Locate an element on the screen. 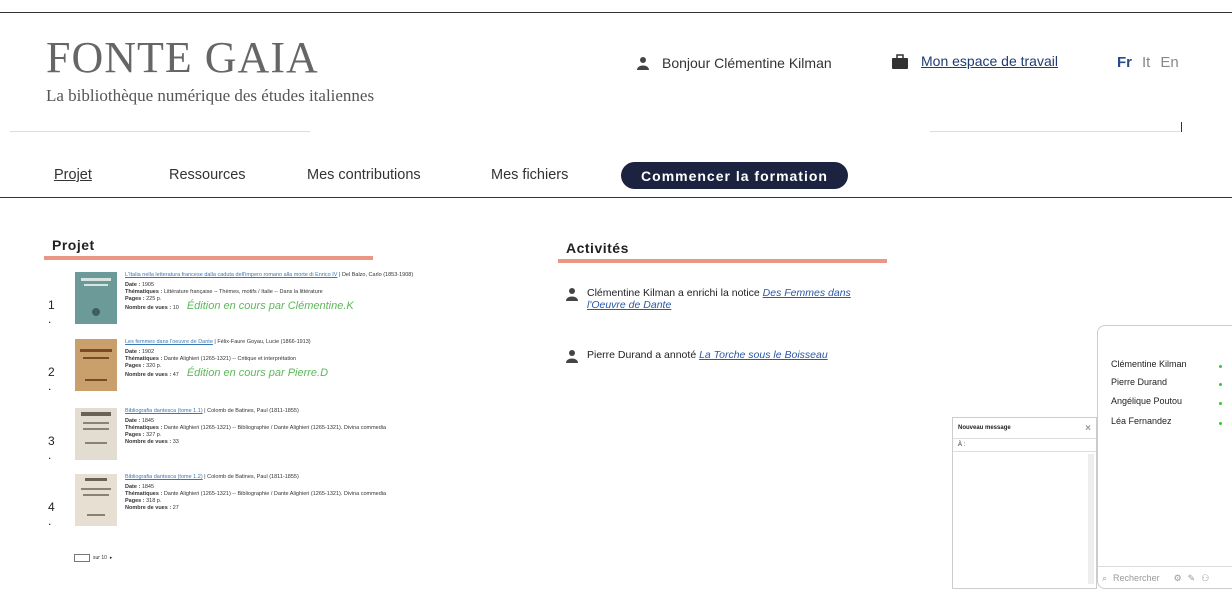  recipient-field: À : is located at coordinates (1024, 445).